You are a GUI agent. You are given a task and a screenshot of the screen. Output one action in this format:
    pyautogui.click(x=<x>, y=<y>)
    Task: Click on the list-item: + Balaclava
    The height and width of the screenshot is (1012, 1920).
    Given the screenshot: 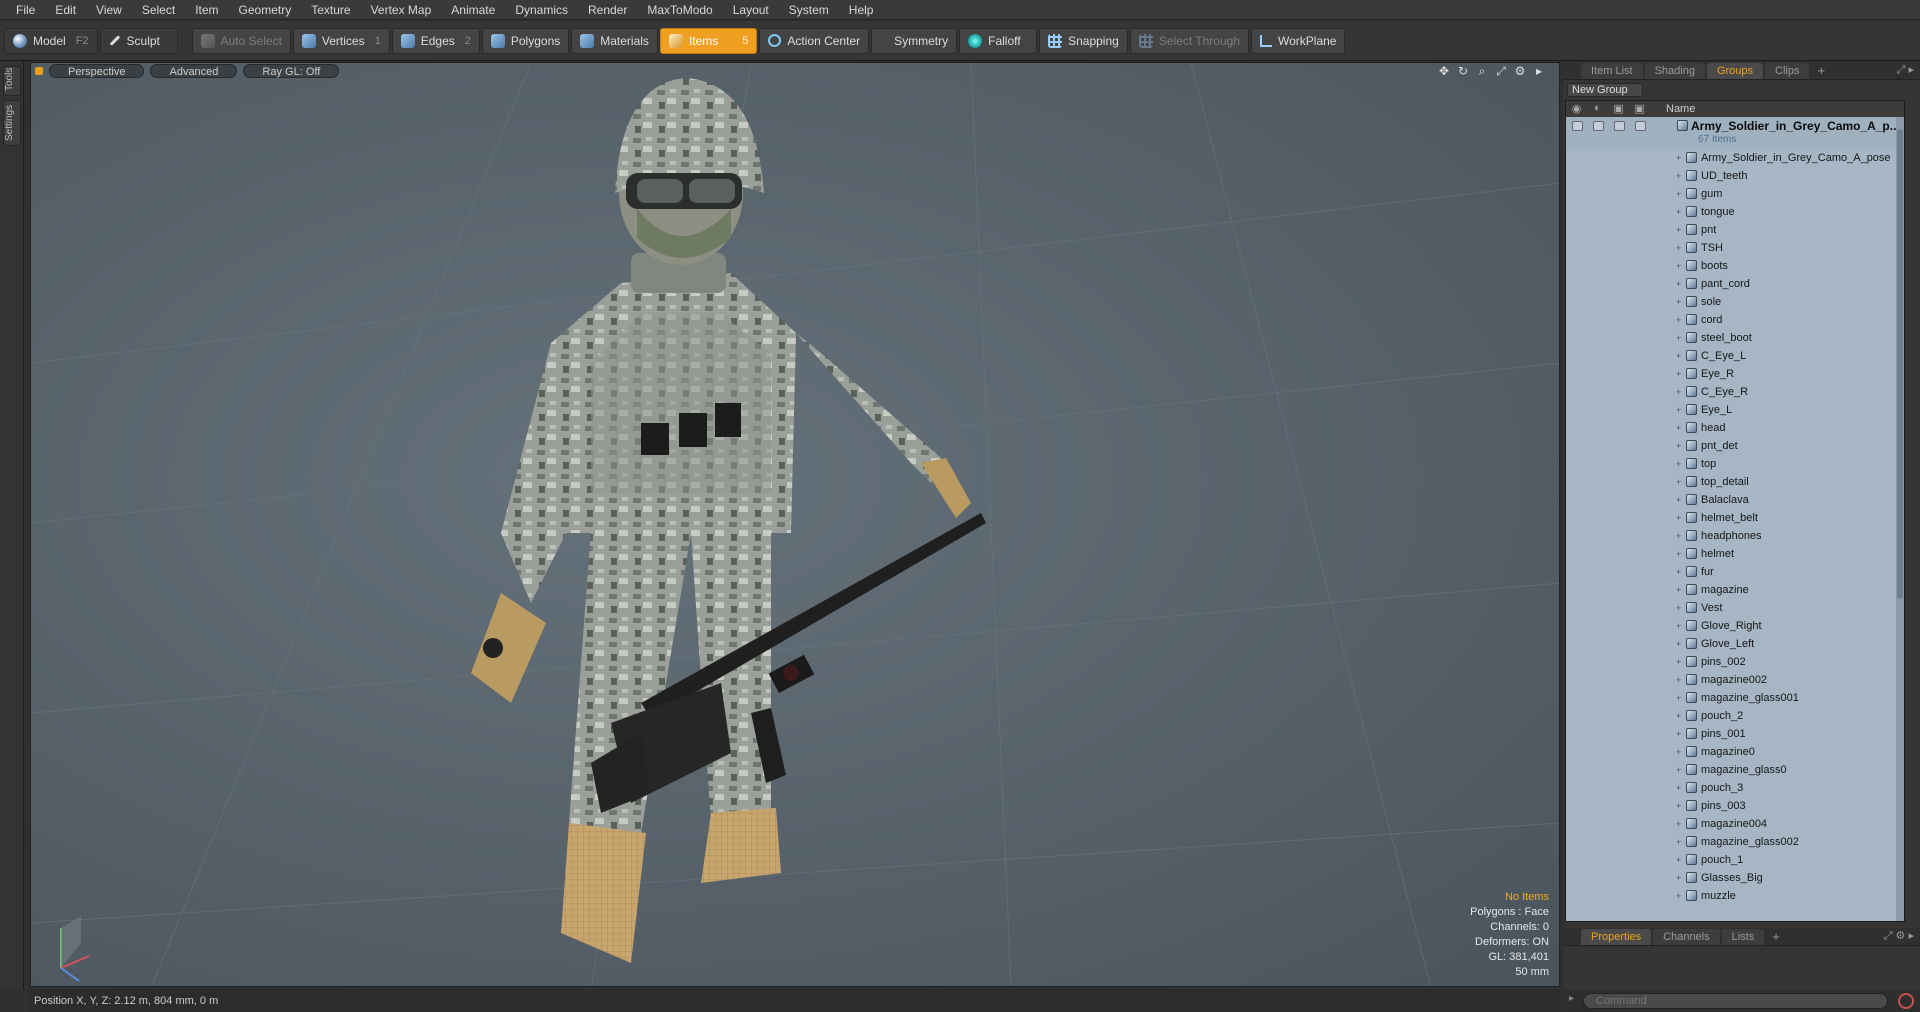 What is the action you would take?
    pyautogui.click(x=1735, y=500)
    